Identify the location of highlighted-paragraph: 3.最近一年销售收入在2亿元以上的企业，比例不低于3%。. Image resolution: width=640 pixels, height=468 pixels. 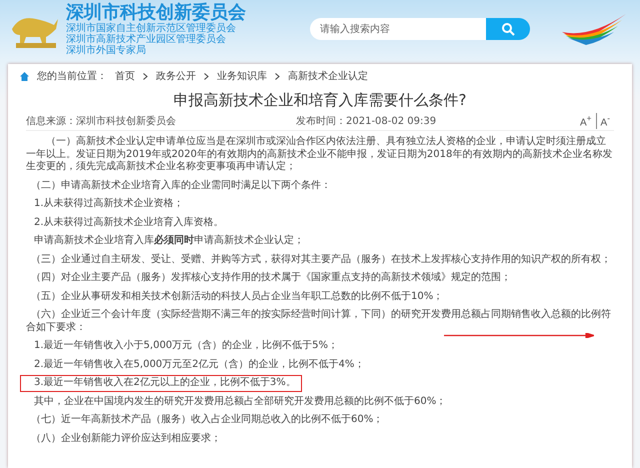
(161, 383).